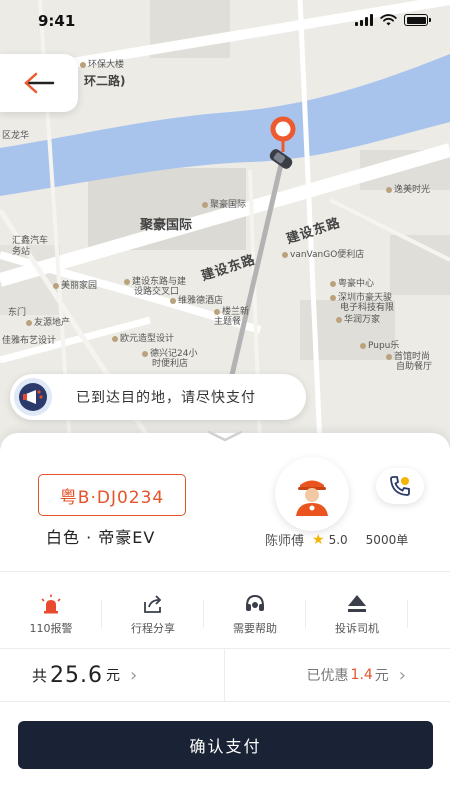  What do you see at coordinates (357, 615) in the screenshot?
I see `complain-driver-button: 投诉司机` at bounding box center [357, 615].